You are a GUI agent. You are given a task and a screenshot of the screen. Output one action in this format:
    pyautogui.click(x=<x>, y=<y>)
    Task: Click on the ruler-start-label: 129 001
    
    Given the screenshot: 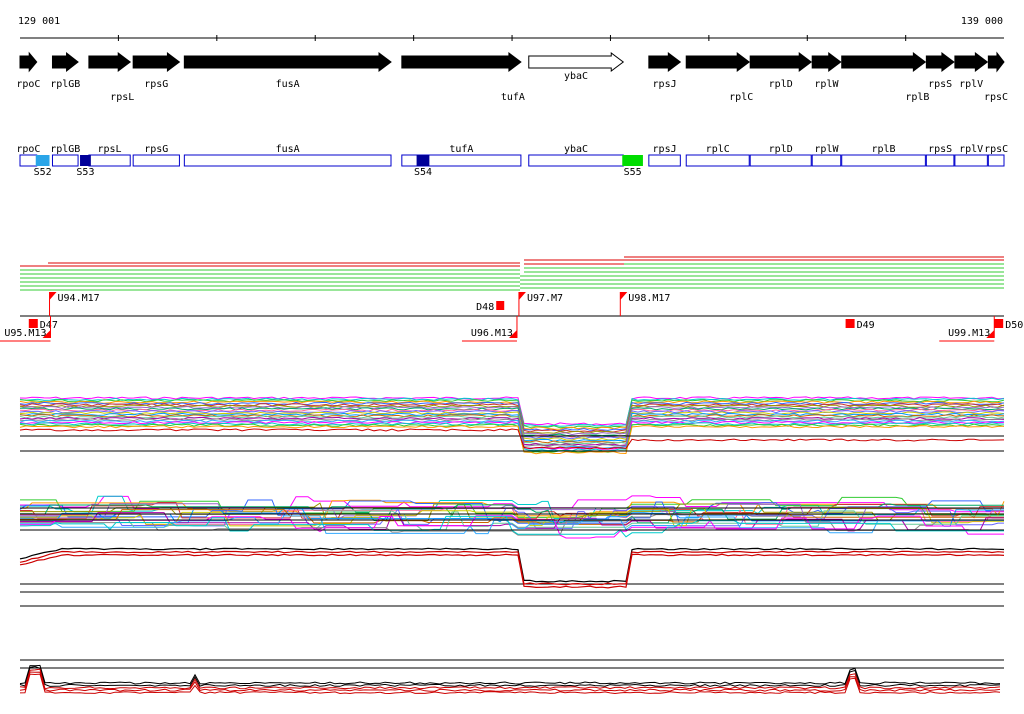 What is the action you would take?
    pyautogui.click(x=39, y=21)
    